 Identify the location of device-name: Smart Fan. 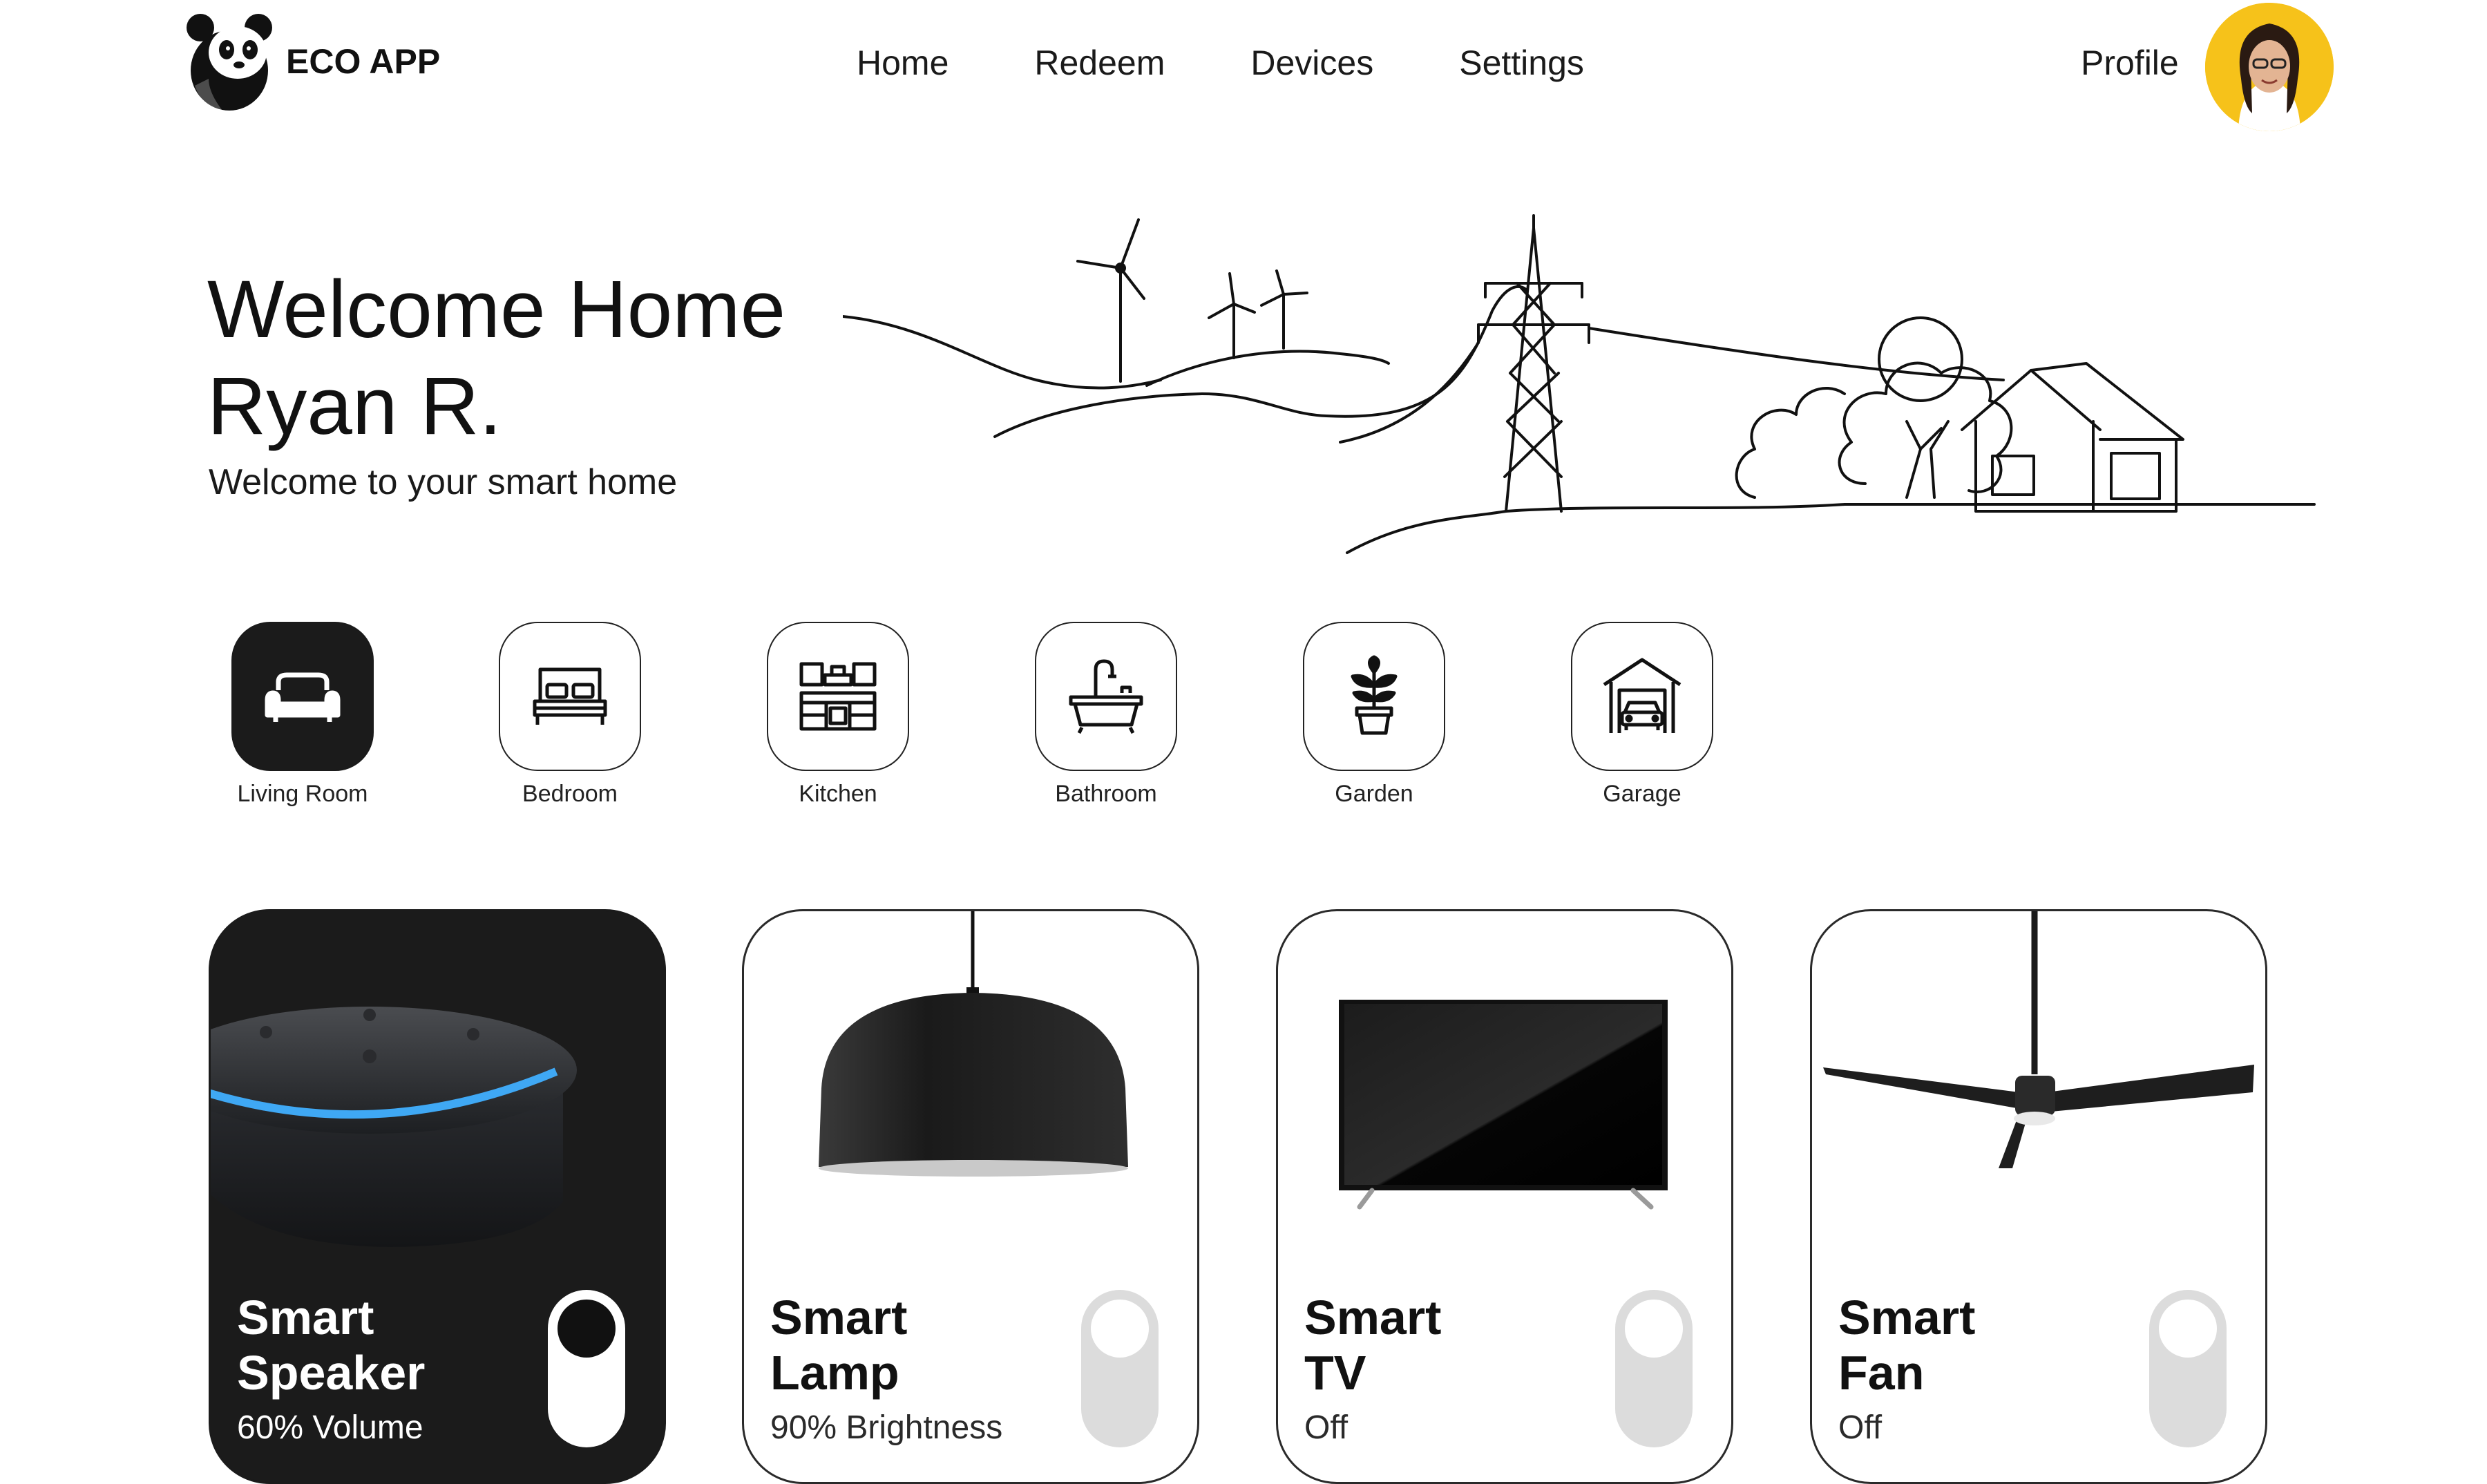
(1907, 1345).